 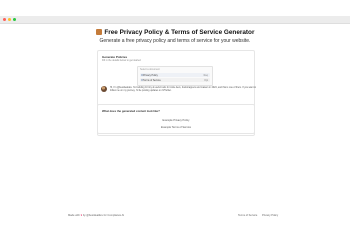 What do you see at coordinates (98, 32) in the screenshot?
I see `notebook-icon` at bounding box center [98, 32].